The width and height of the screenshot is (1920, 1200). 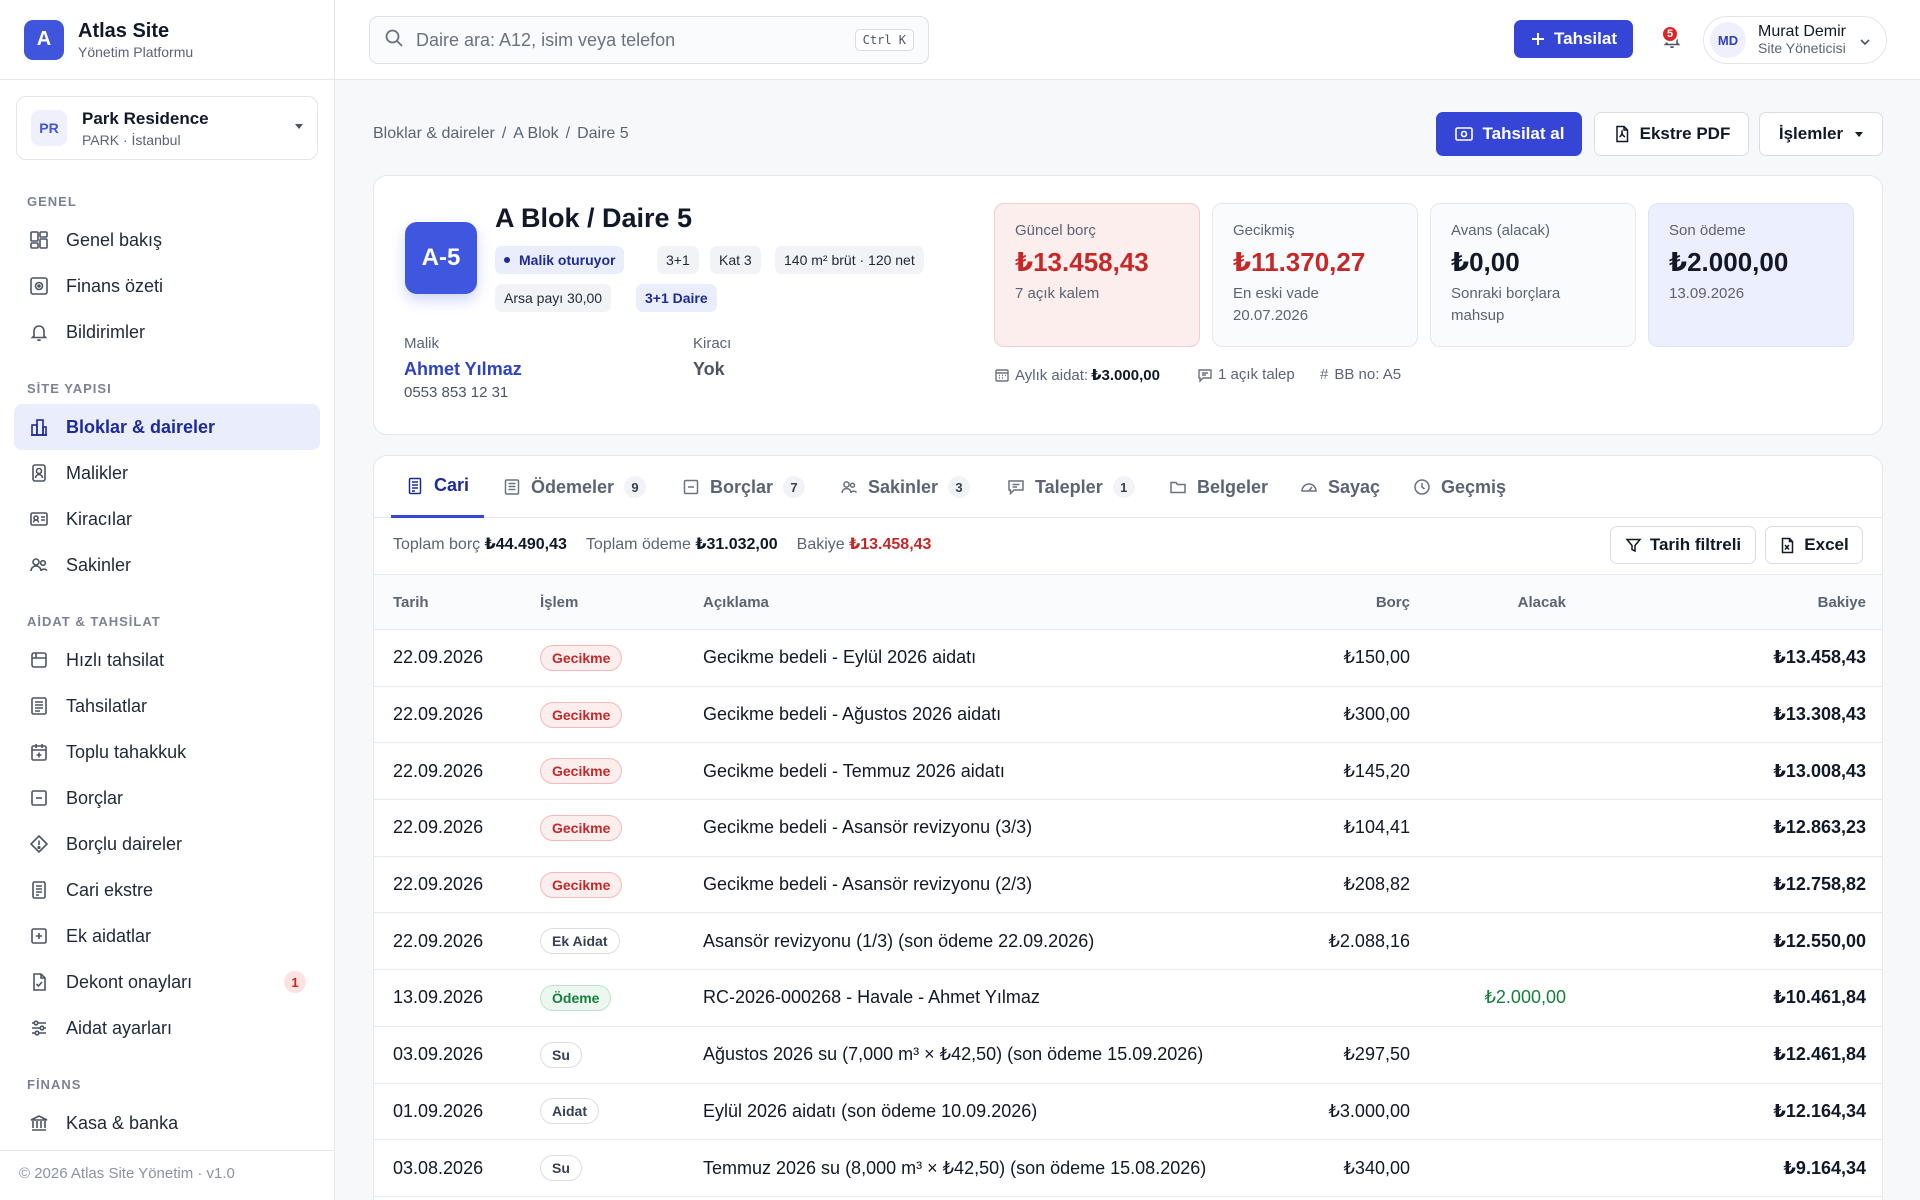 I want to click on owner-name-link: Ahmet Yılmaz, so click(x=463, y=369).